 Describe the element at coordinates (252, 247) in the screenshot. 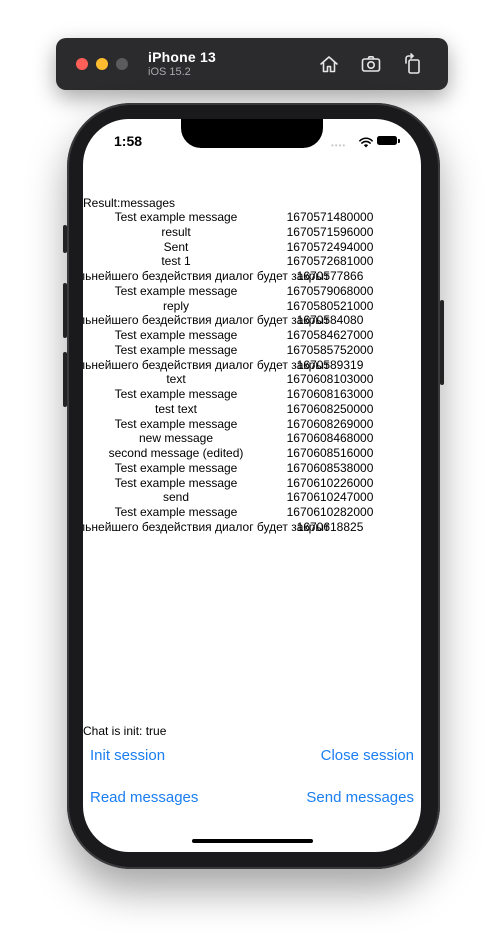

I see `message-row: Sent 1670572494000` at that location.